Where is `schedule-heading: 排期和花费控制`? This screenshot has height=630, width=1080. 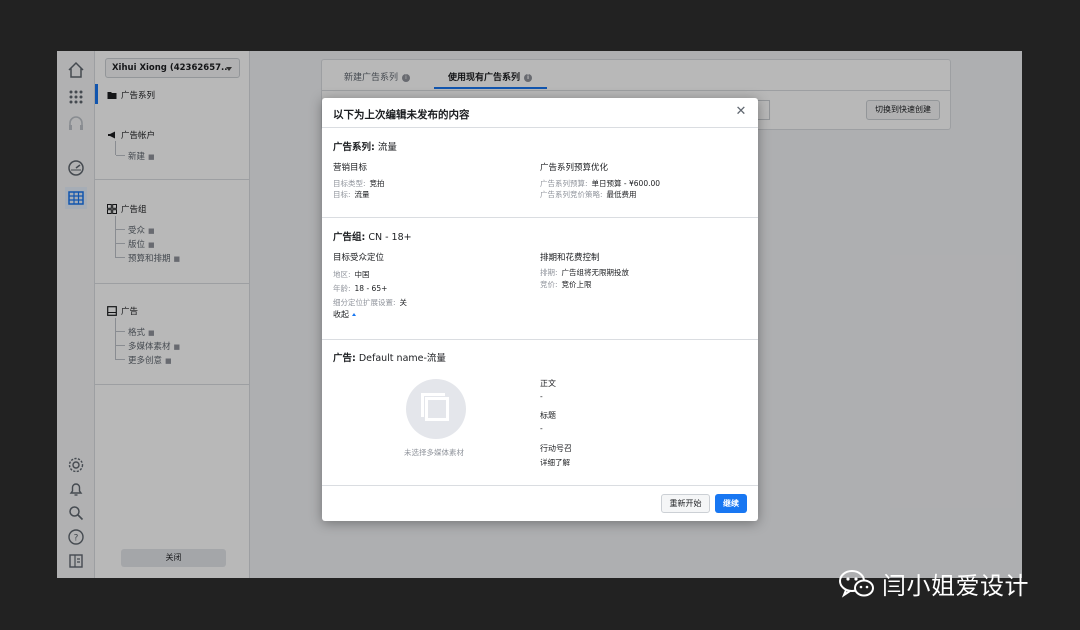 schedule-heading: 排期和花费控制 is located at coordinates (570, 258).